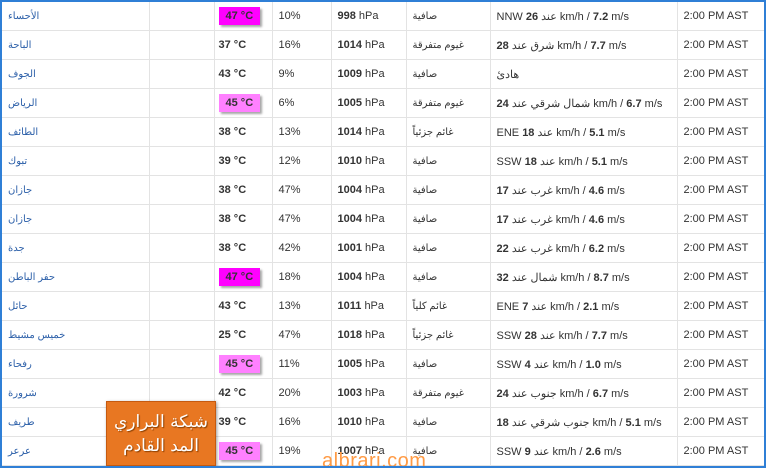 The image size is (766, 468). Describe the element at coordinates (593, 364) in the screenshot. I see `wind-speed-ms: 1.0` at that location.